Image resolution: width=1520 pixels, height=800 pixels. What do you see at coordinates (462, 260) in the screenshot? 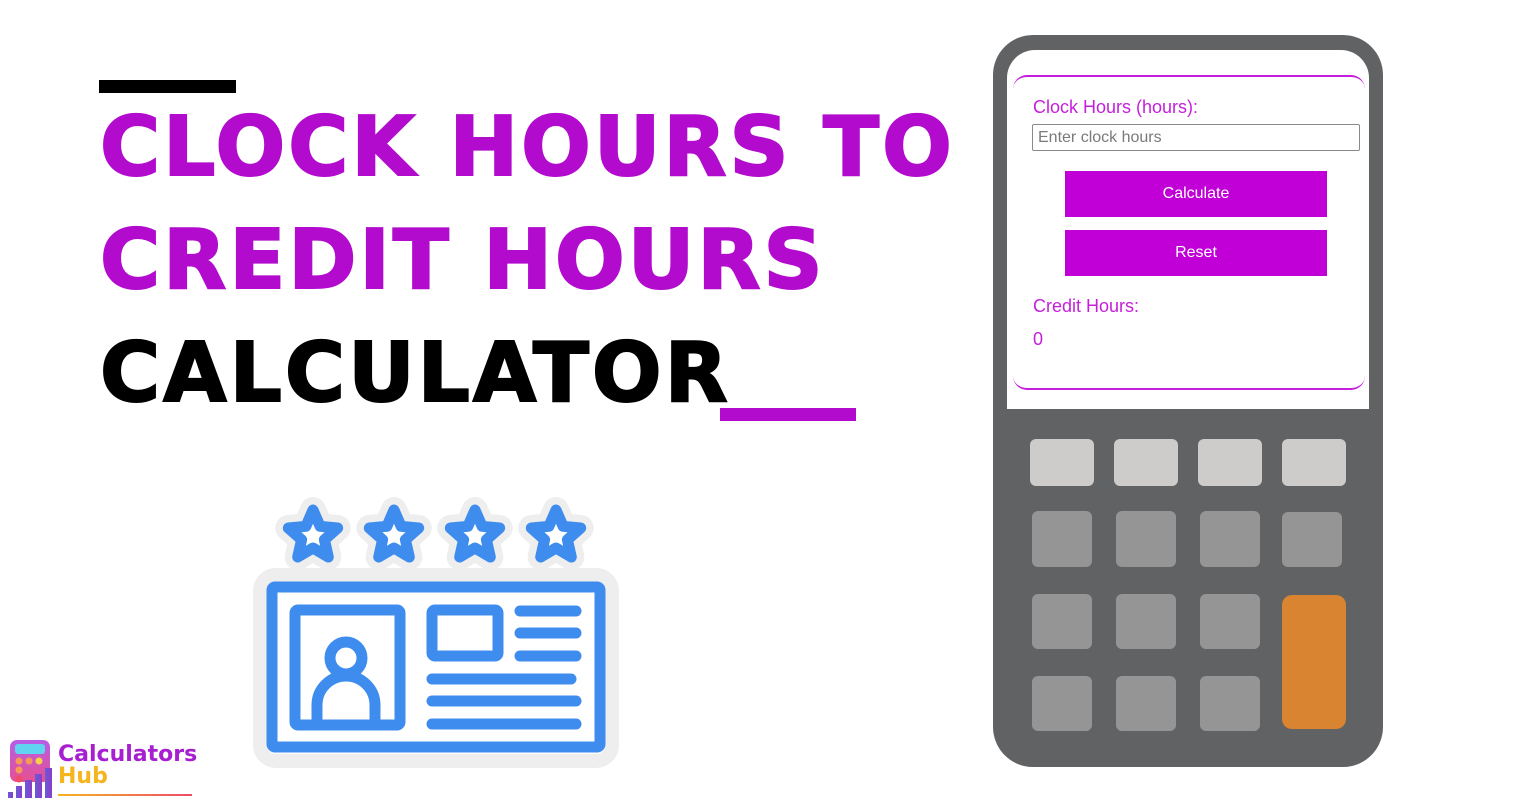
I see `page-title-line-2: CREDIT HOURS` at bounding box center [462, 260].